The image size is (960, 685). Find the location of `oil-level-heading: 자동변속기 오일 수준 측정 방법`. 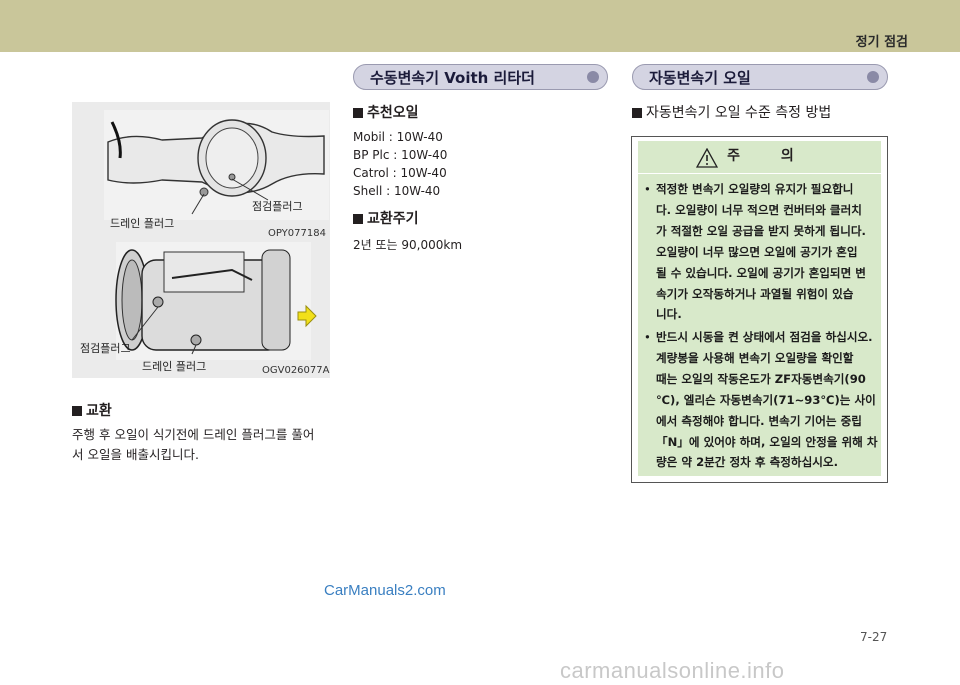

oil-level-heading: 자동변속기 오일 수준 측정 방법 is located at coordinates (731, 112).